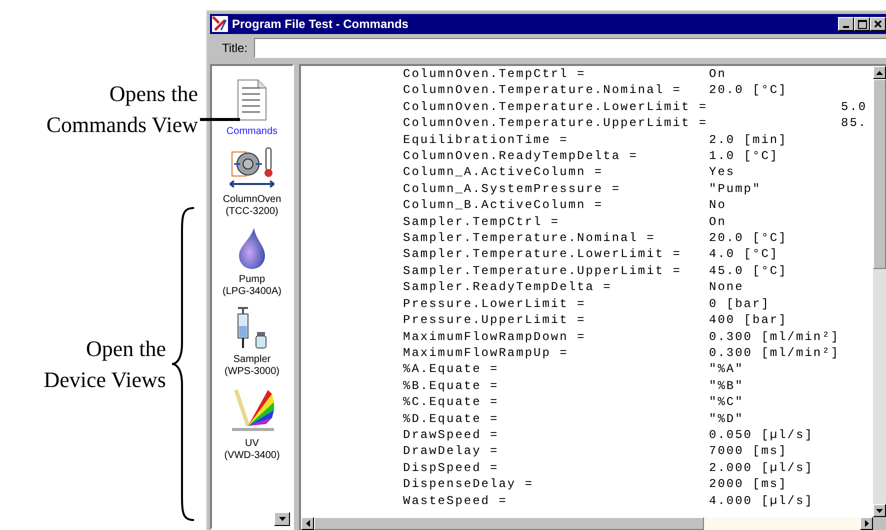 The height and width of the screenshot is (530, 886). I want to click on minimize-button, so click(846, 24).